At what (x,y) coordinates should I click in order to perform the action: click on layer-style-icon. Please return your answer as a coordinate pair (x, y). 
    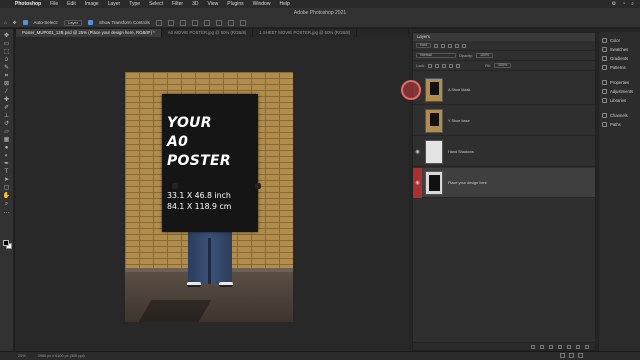
    Looking at the image, I should click on (542, 346).